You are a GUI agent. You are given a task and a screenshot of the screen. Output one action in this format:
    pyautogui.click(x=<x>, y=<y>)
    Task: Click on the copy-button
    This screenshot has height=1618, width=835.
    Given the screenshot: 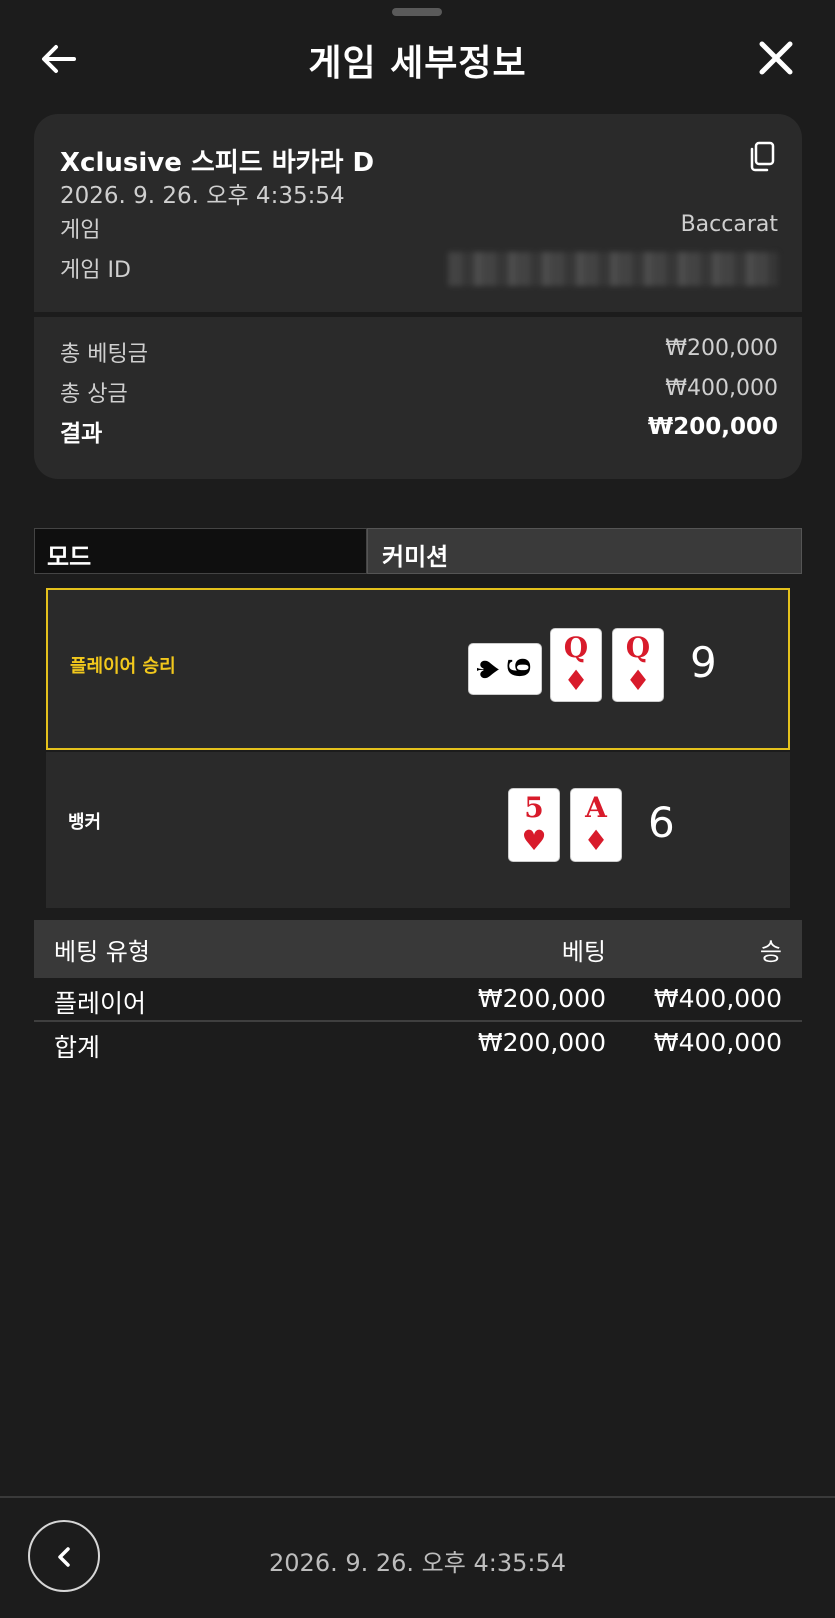 What is the action you would take?
    pyautogui.click(x=762, y=157)
    